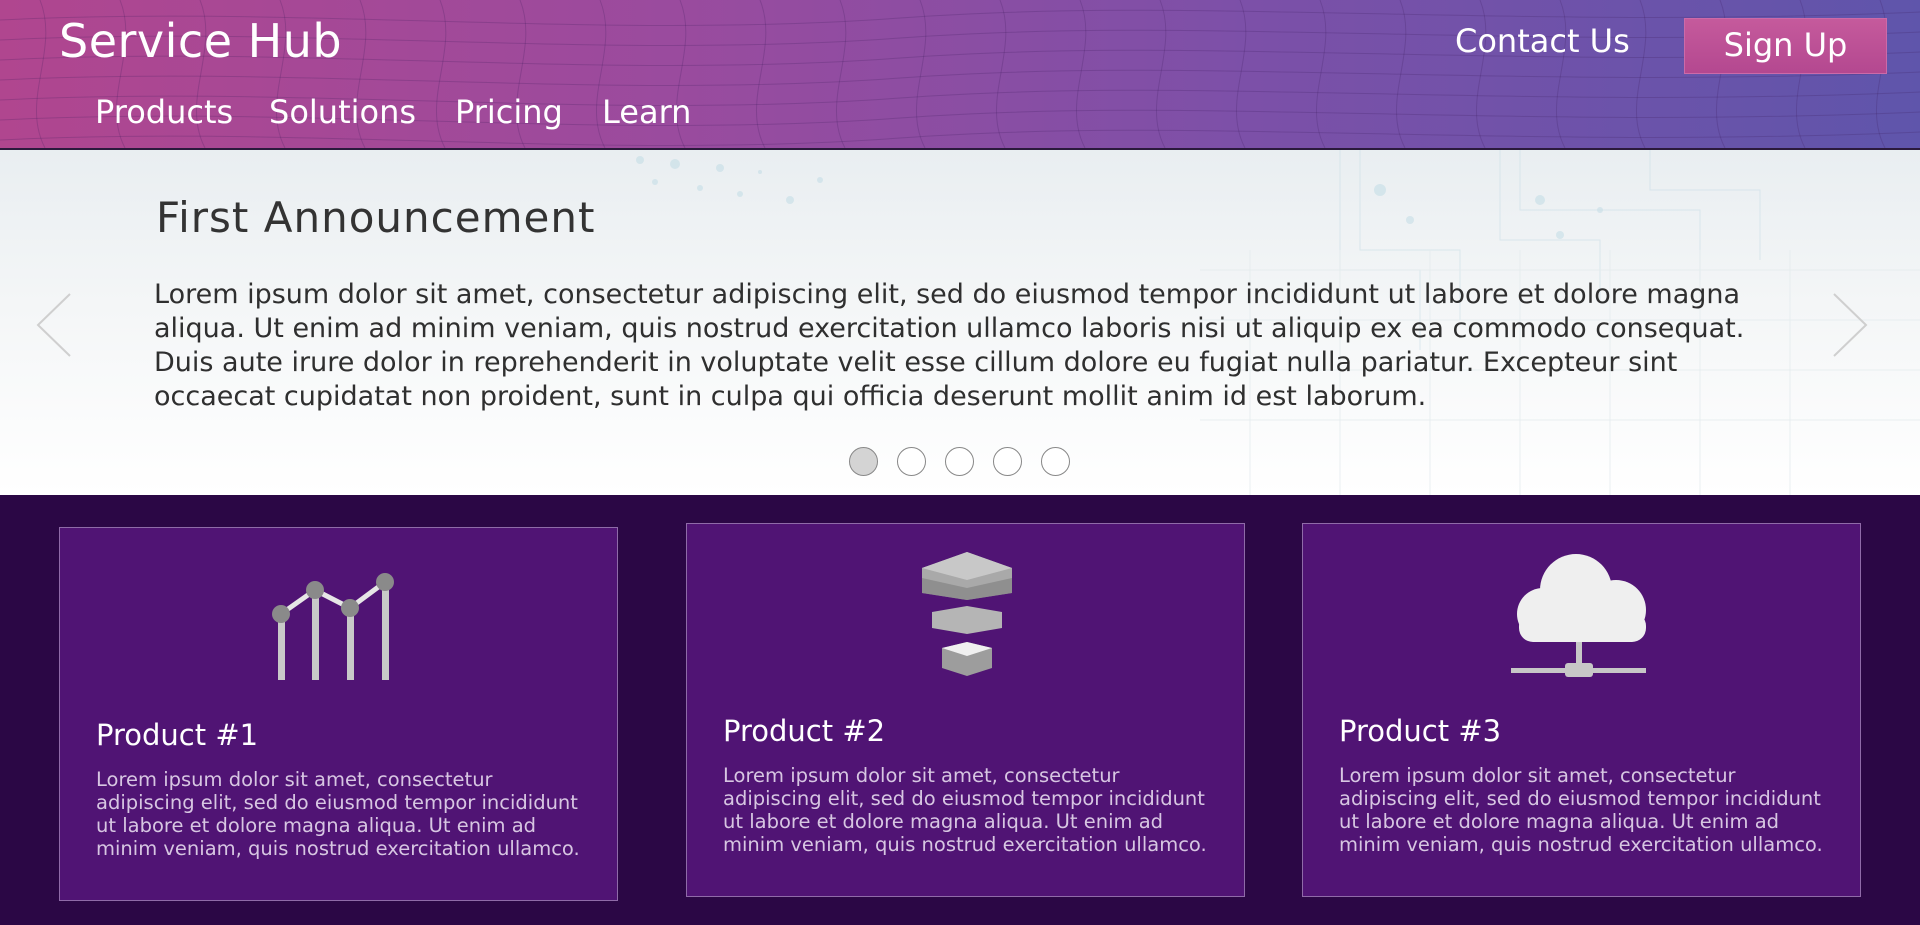  Describe the element at coordinates (164, 112) in the screenshot. I see `nav-item-products: Products` at that location.